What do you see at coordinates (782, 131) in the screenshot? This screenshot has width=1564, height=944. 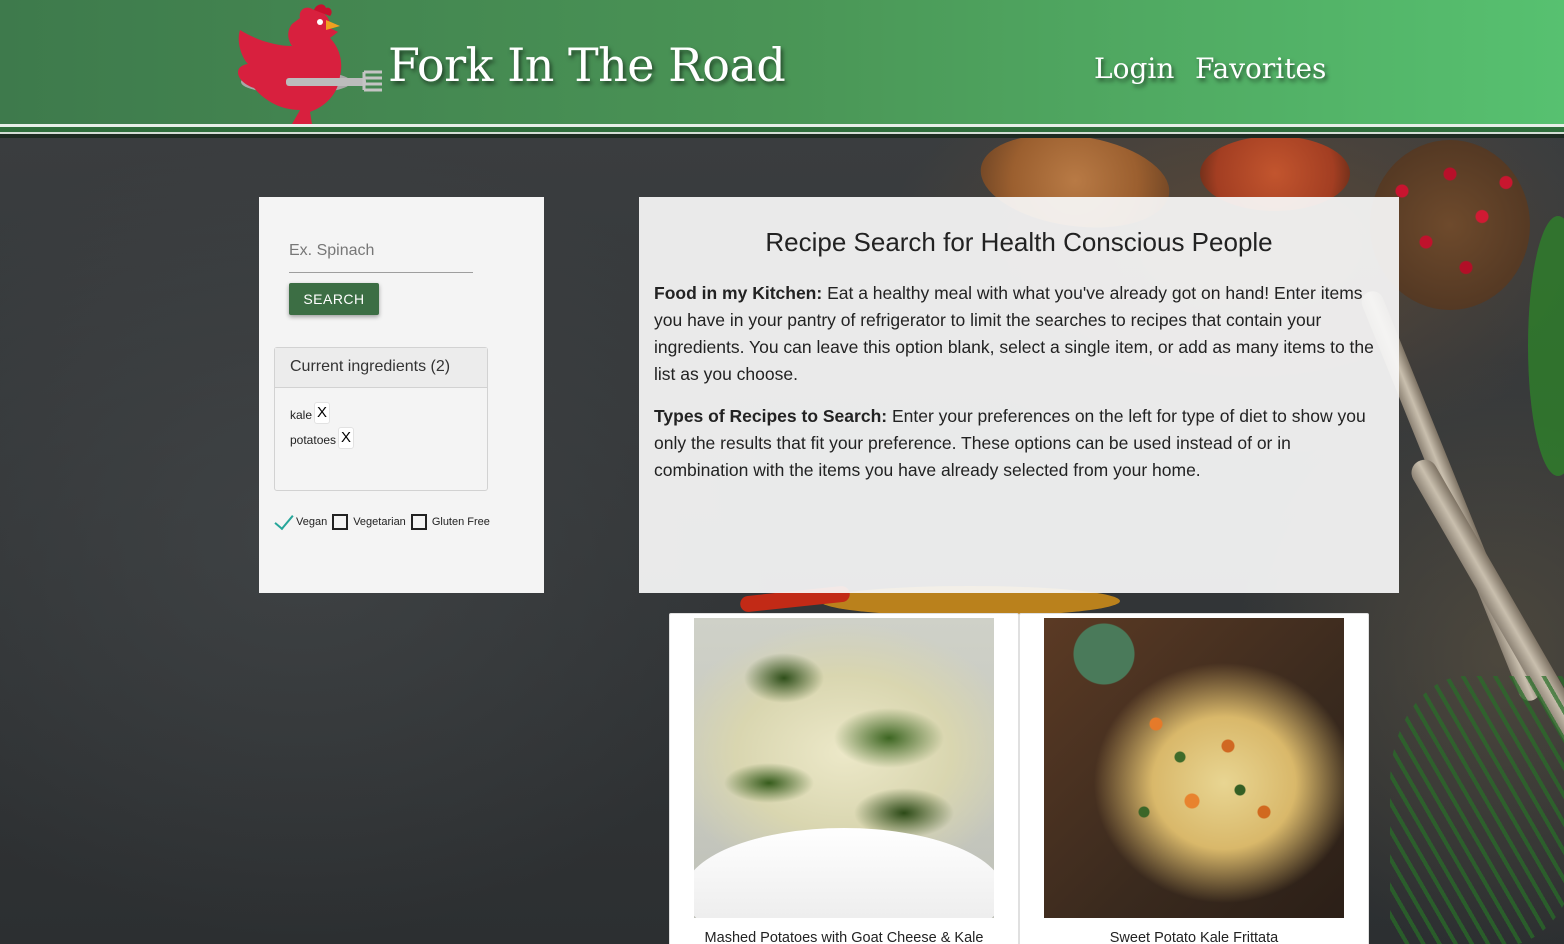 I see `header-divider` at bounding box center [782, 131].